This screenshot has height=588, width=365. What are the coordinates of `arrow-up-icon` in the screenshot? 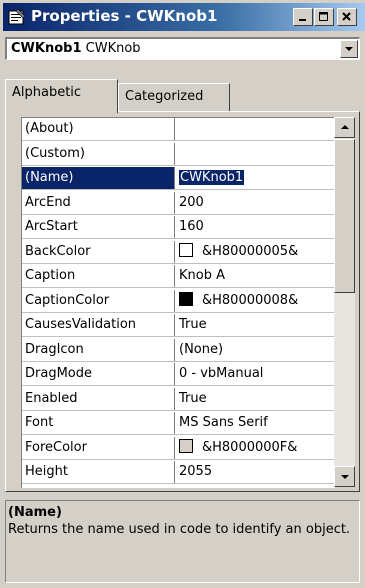 It's located at (345, 127).